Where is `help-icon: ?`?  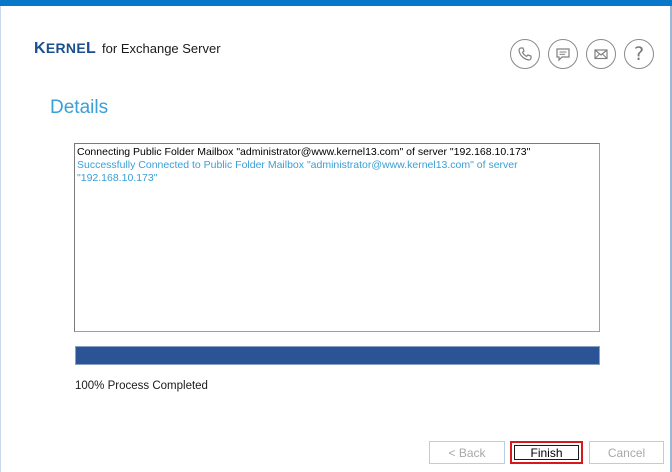
help-icon: ? is located at coordinates (639, 54).